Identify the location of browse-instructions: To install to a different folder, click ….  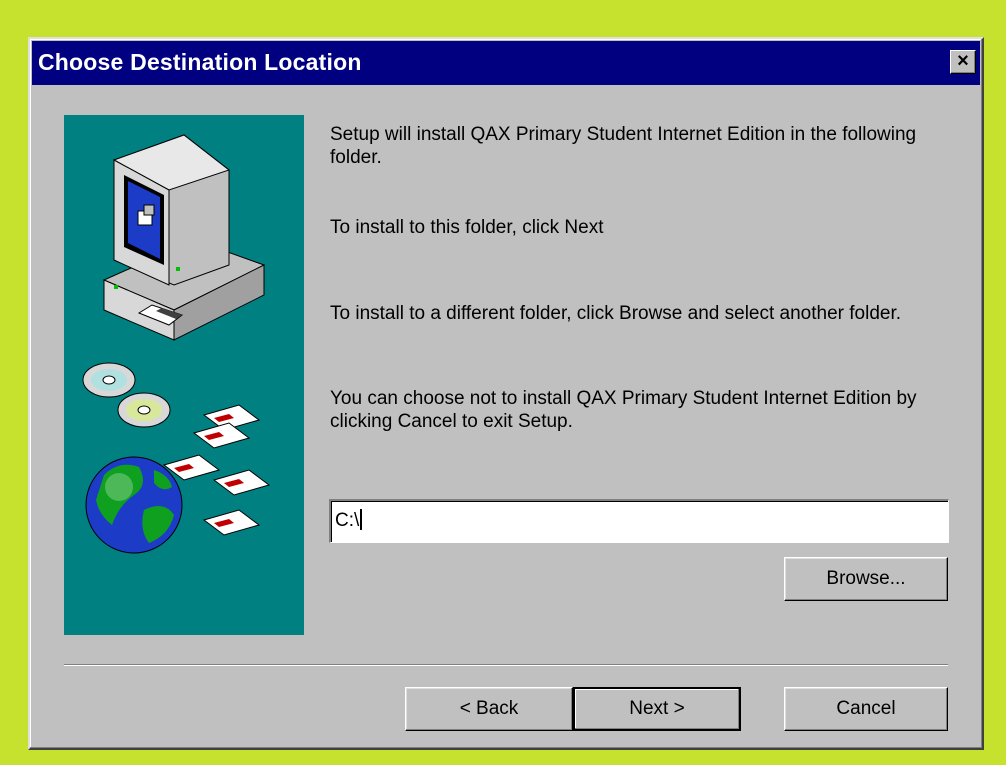
(616, 313).